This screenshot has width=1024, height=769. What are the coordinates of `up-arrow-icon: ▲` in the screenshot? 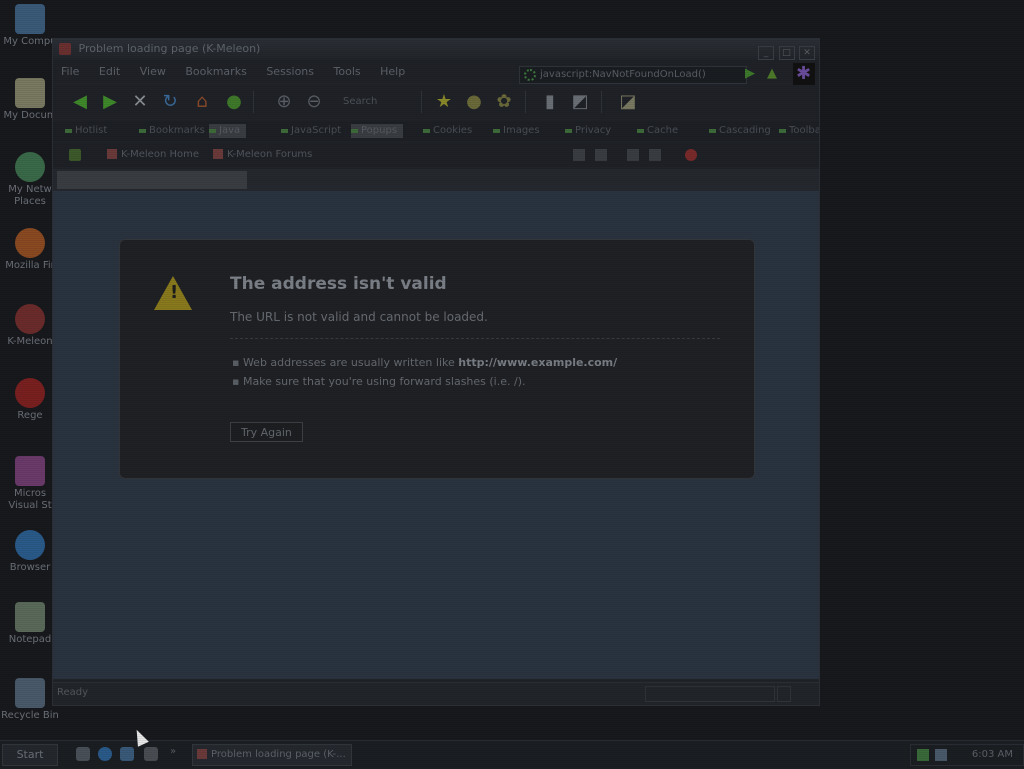 It's located at (772, 73).